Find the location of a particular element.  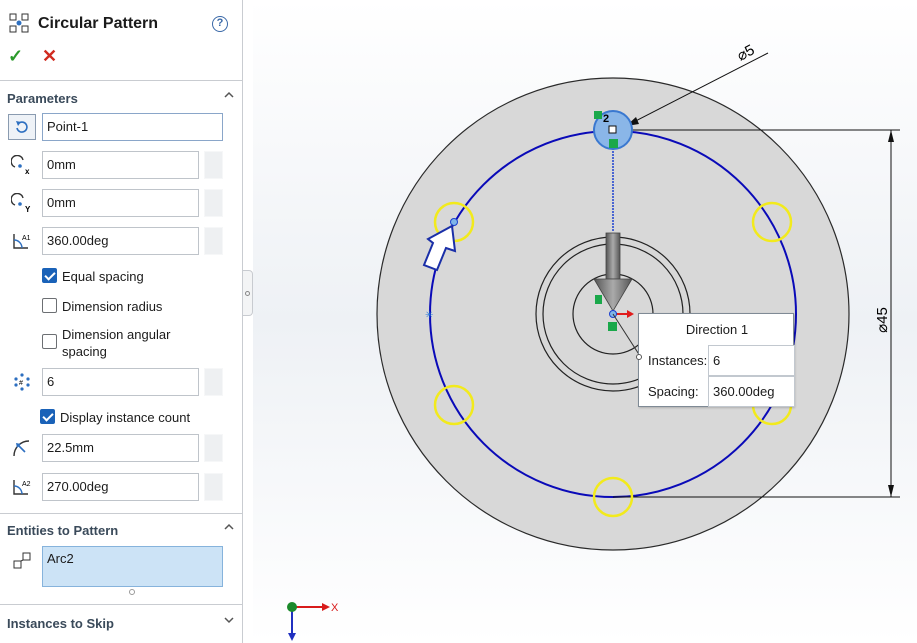

svg-text: x is located at coordinates (27, 171).